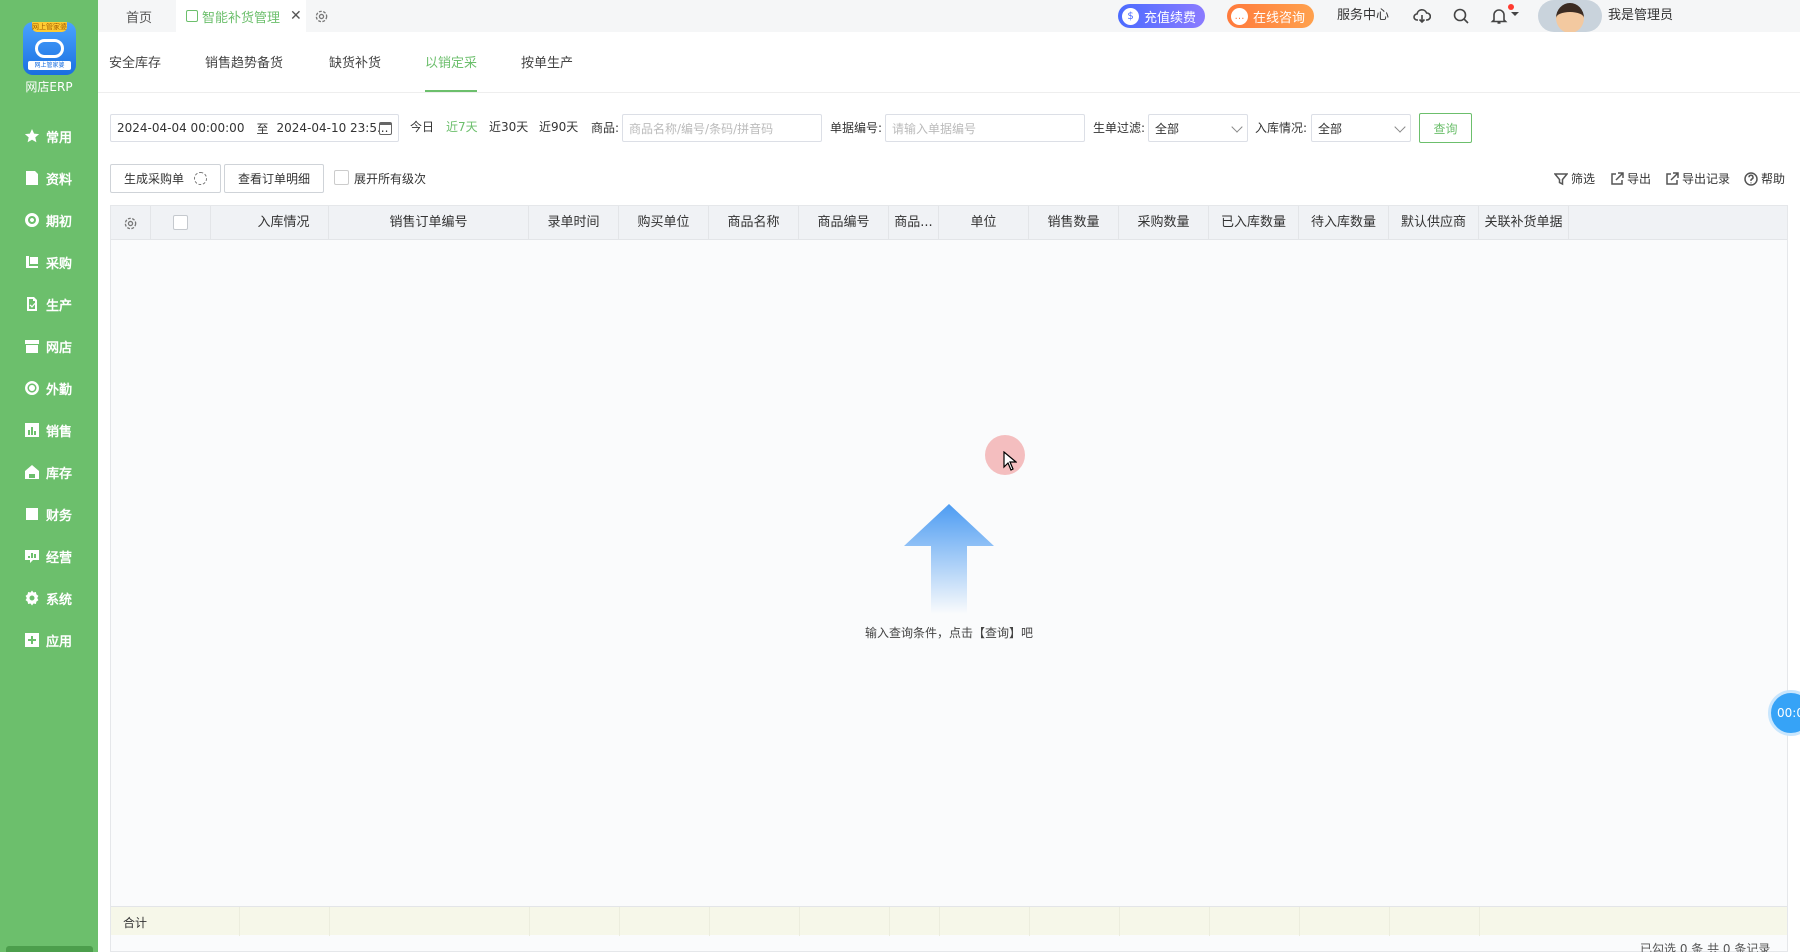  Describe the element at coordinates (1630, 178) in the screenshot. I see `export-tool: 导出` at that location.